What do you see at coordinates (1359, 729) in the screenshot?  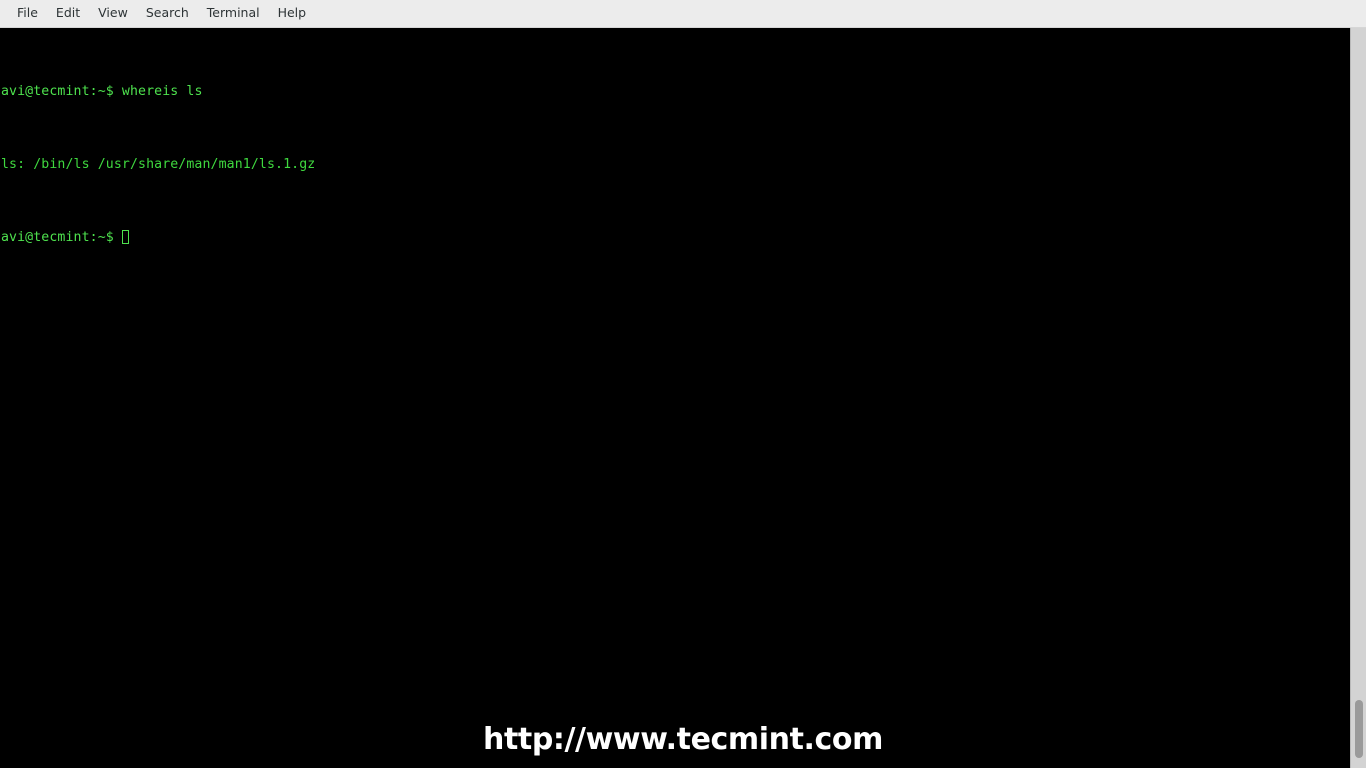 I see `scrollbar-thumb` at bounding box center [1359, 729].